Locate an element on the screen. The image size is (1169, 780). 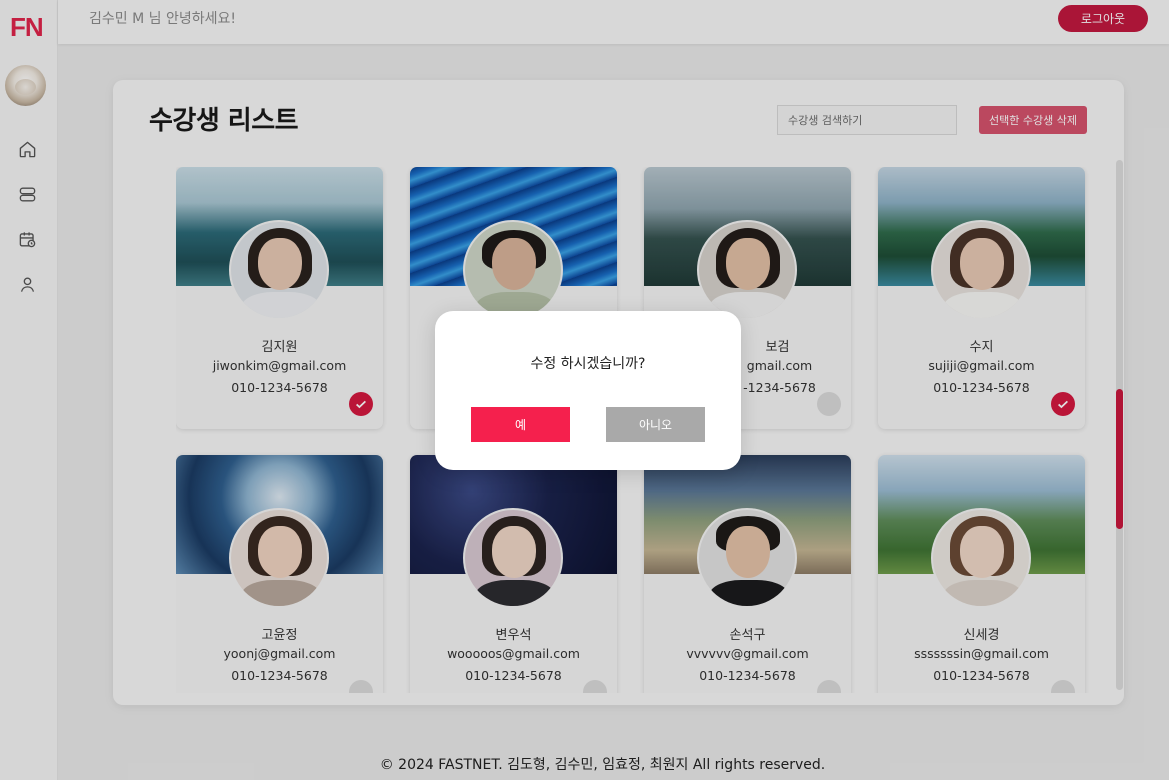
dialog-message: 수정 하시겠습니까? is located at coordinates (588, 364).